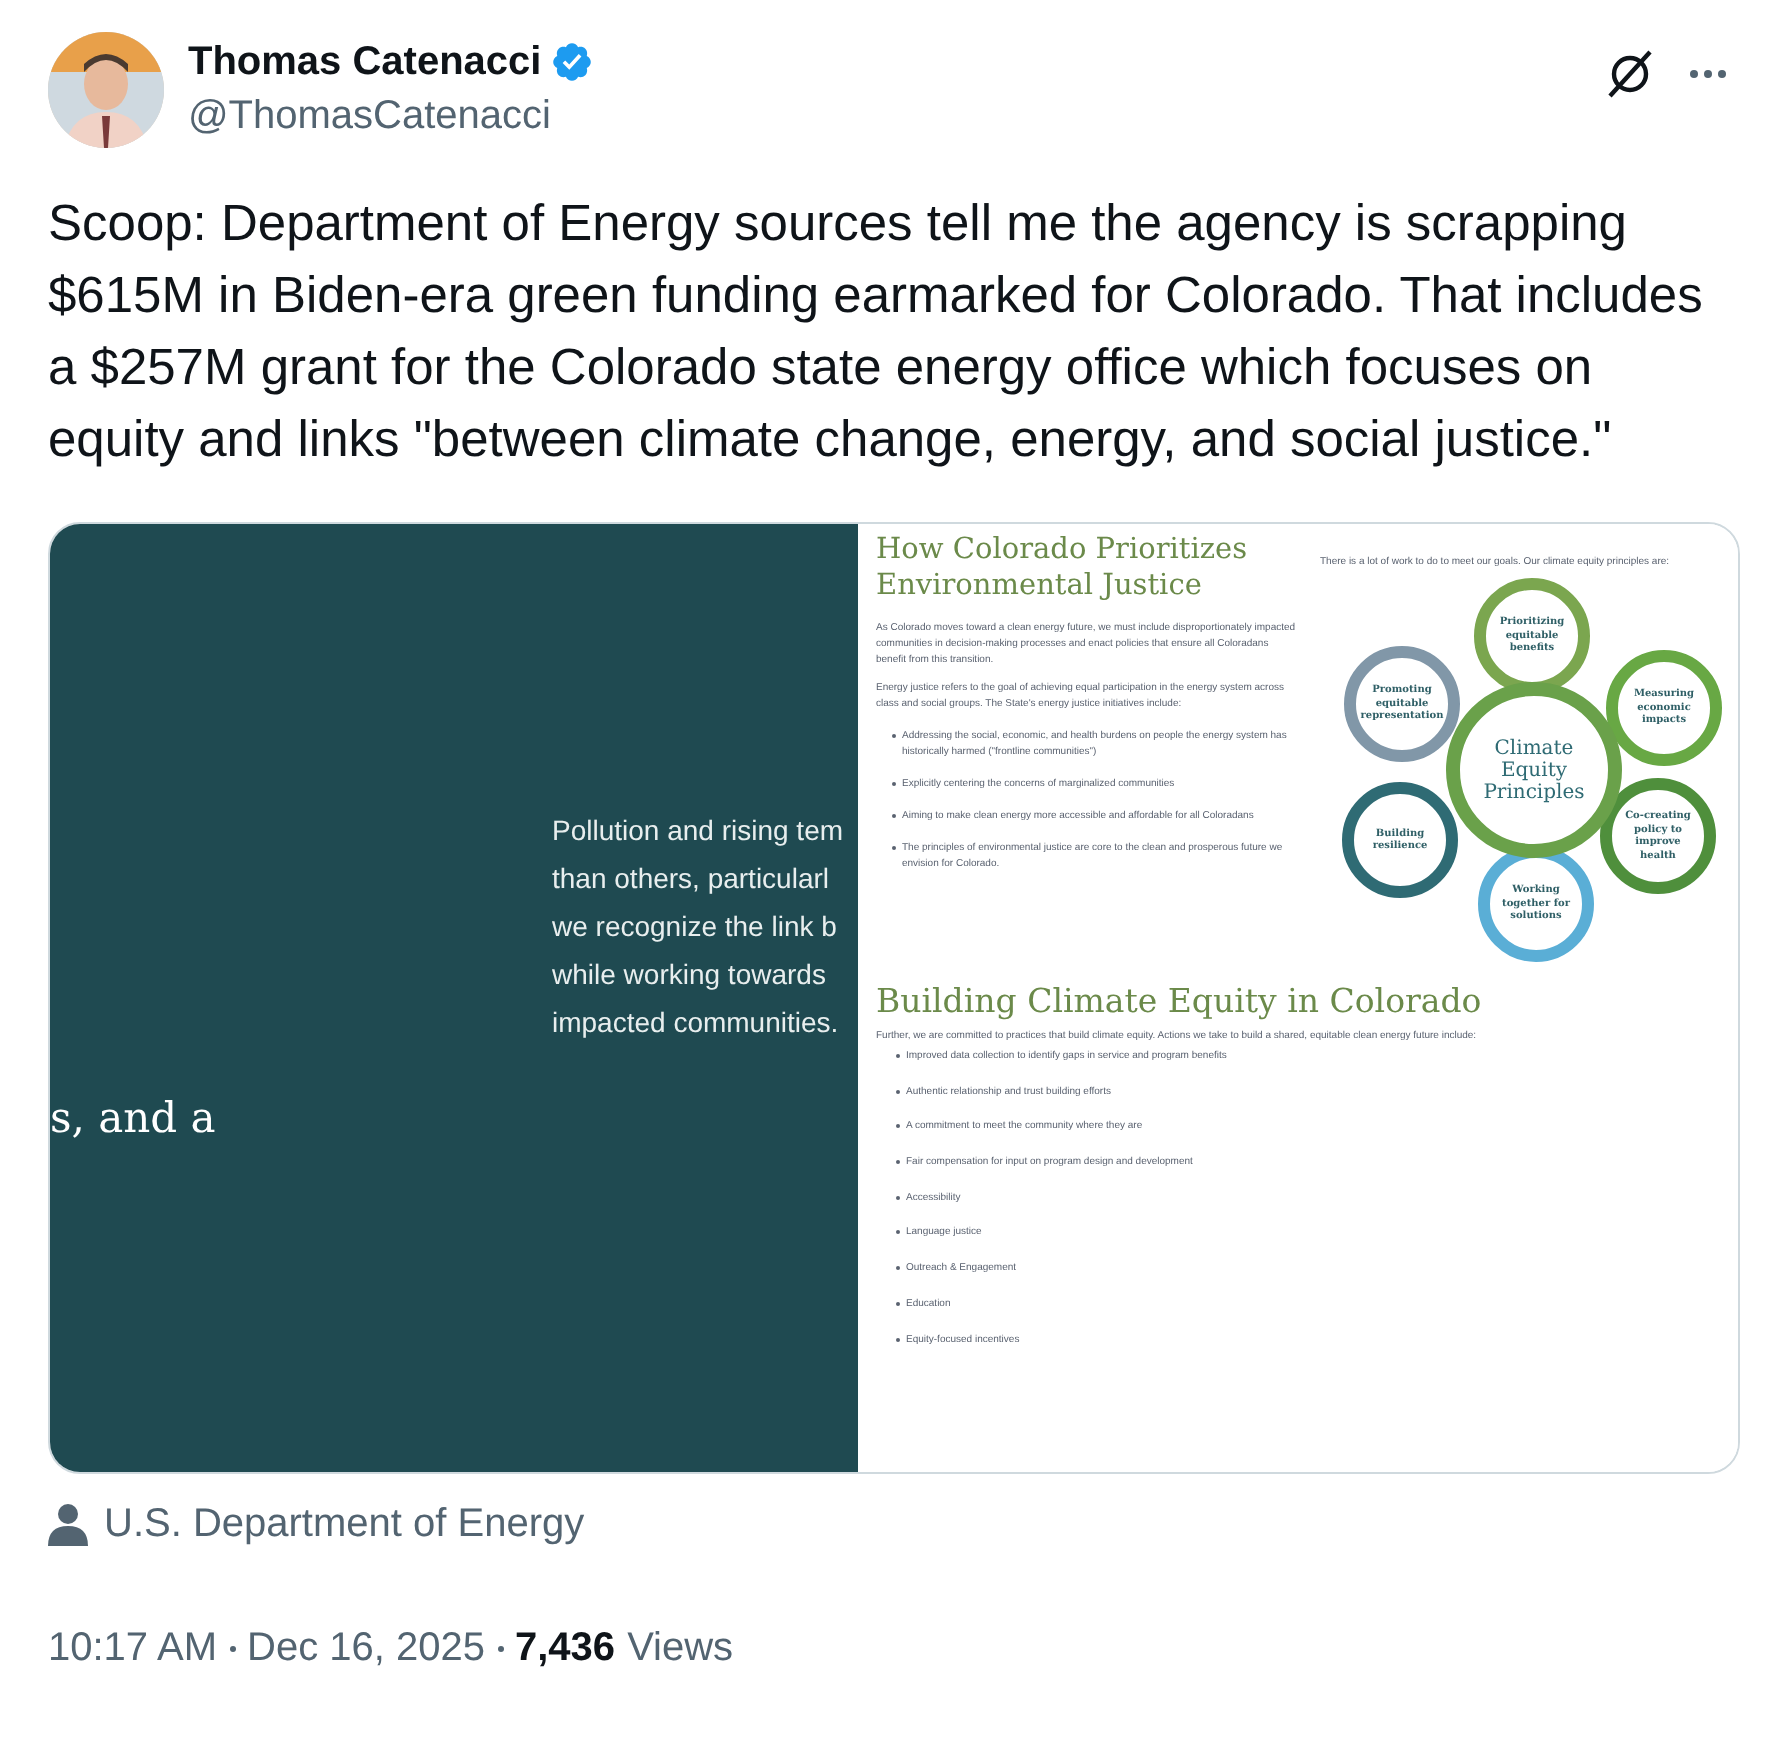  What do you see at coordinates (1708, 74) in the screenshot?
I see `more-icon` at bounding box center [1708, 74].